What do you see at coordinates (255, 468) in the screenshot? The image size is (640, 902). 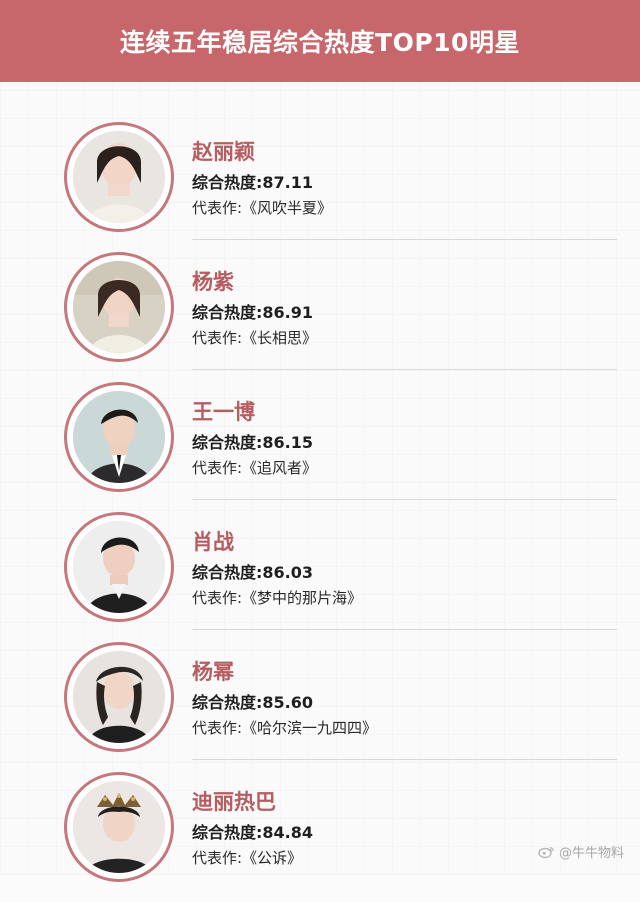 I see `representative-work: 代表作:《追风者》` at bounding box center [255, 468].